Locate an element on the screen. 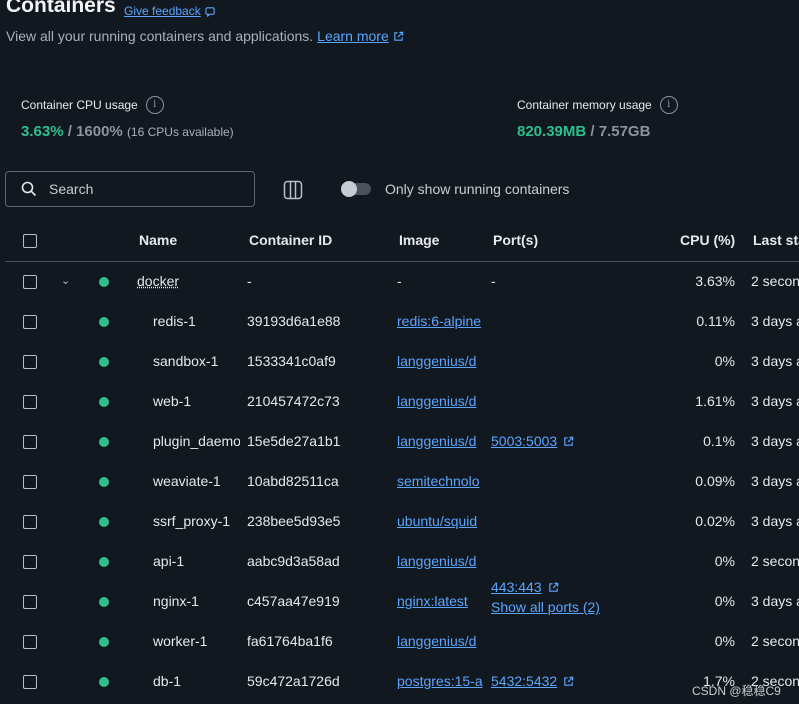  container-name: plugin_daemo is located at coordinates (196, 441).